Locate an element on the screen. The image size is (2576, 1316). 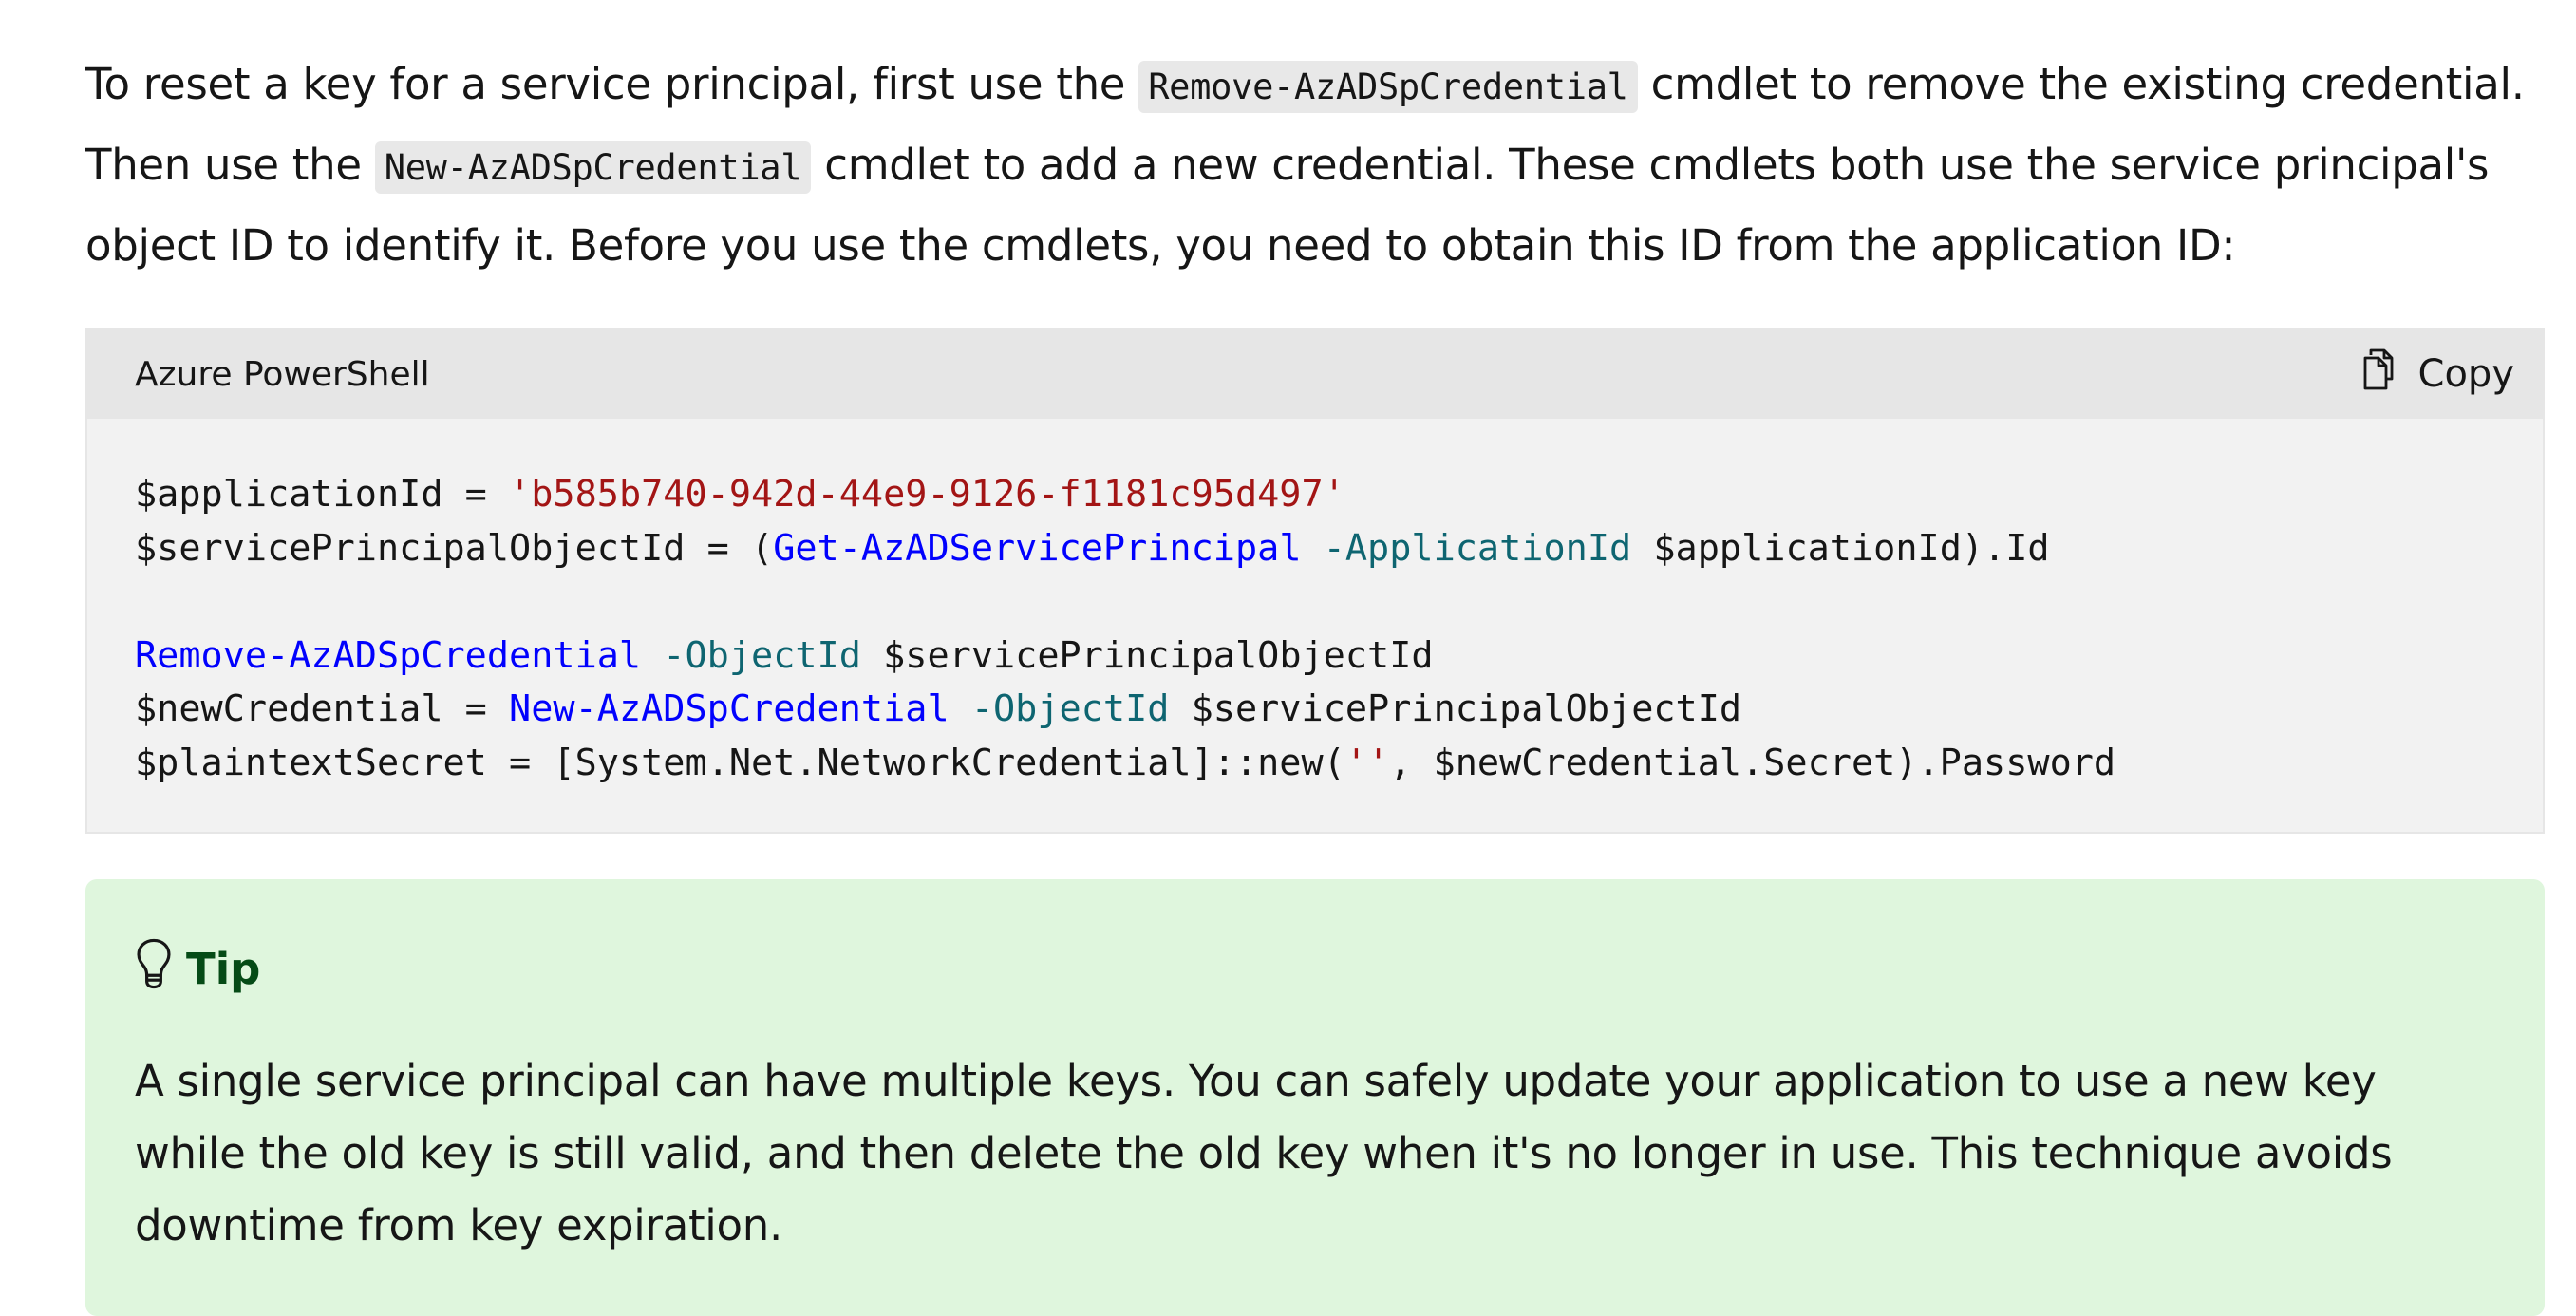
copy-button: Copy is located at coordinates (2438, 374).